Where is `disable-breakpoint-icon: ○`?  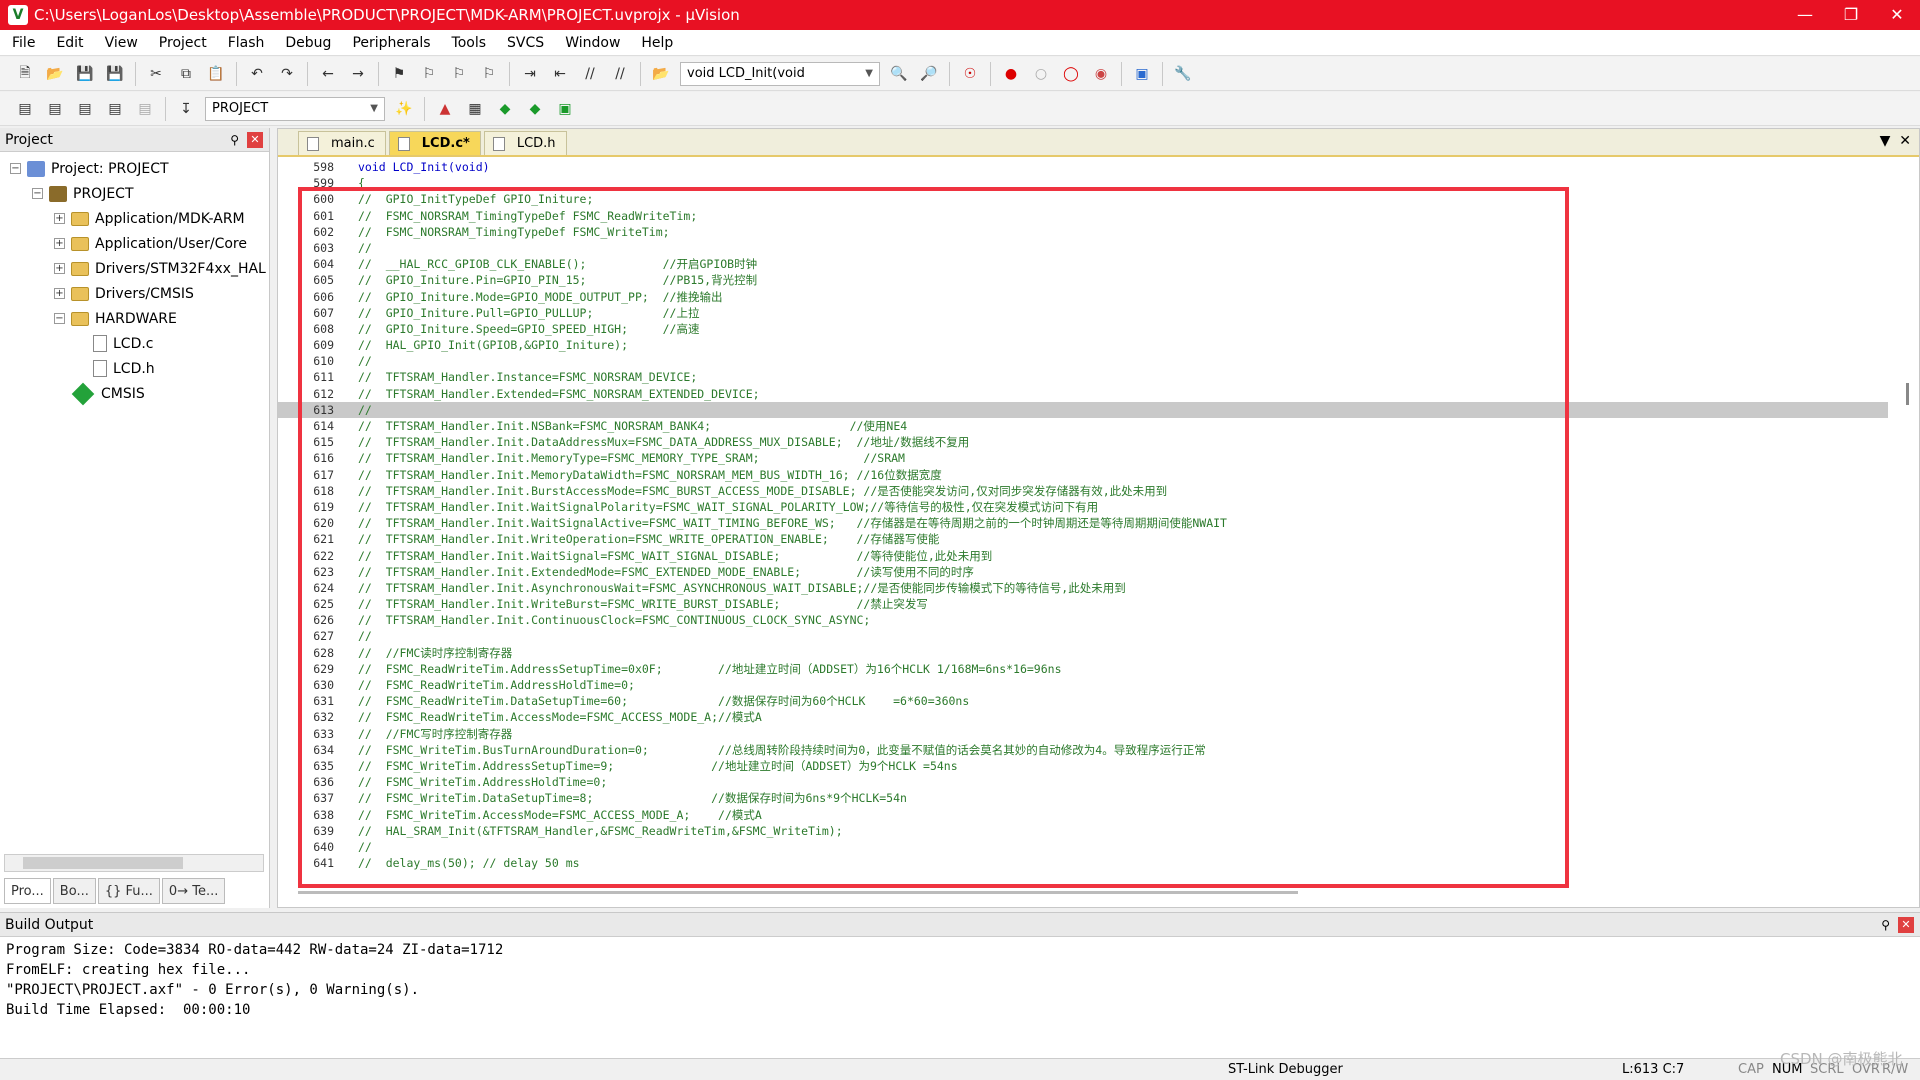
disable-breakpoint-icon: ○ is located at coordinates (1041, 74).